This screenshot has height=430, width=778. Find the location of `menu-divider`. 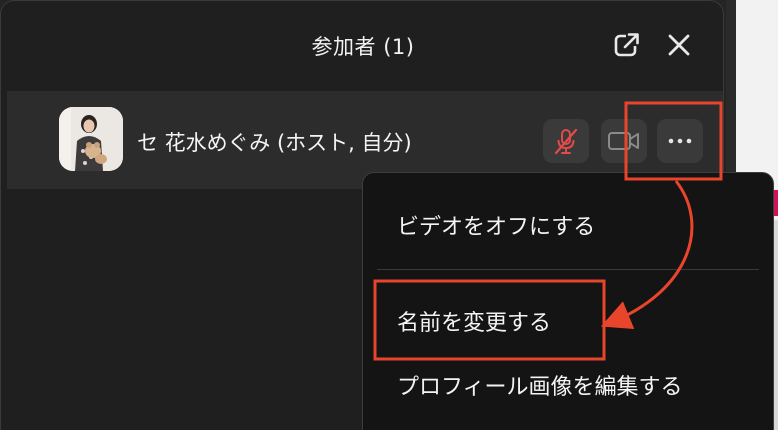

menu-divider is located at coordinates (568, 269).